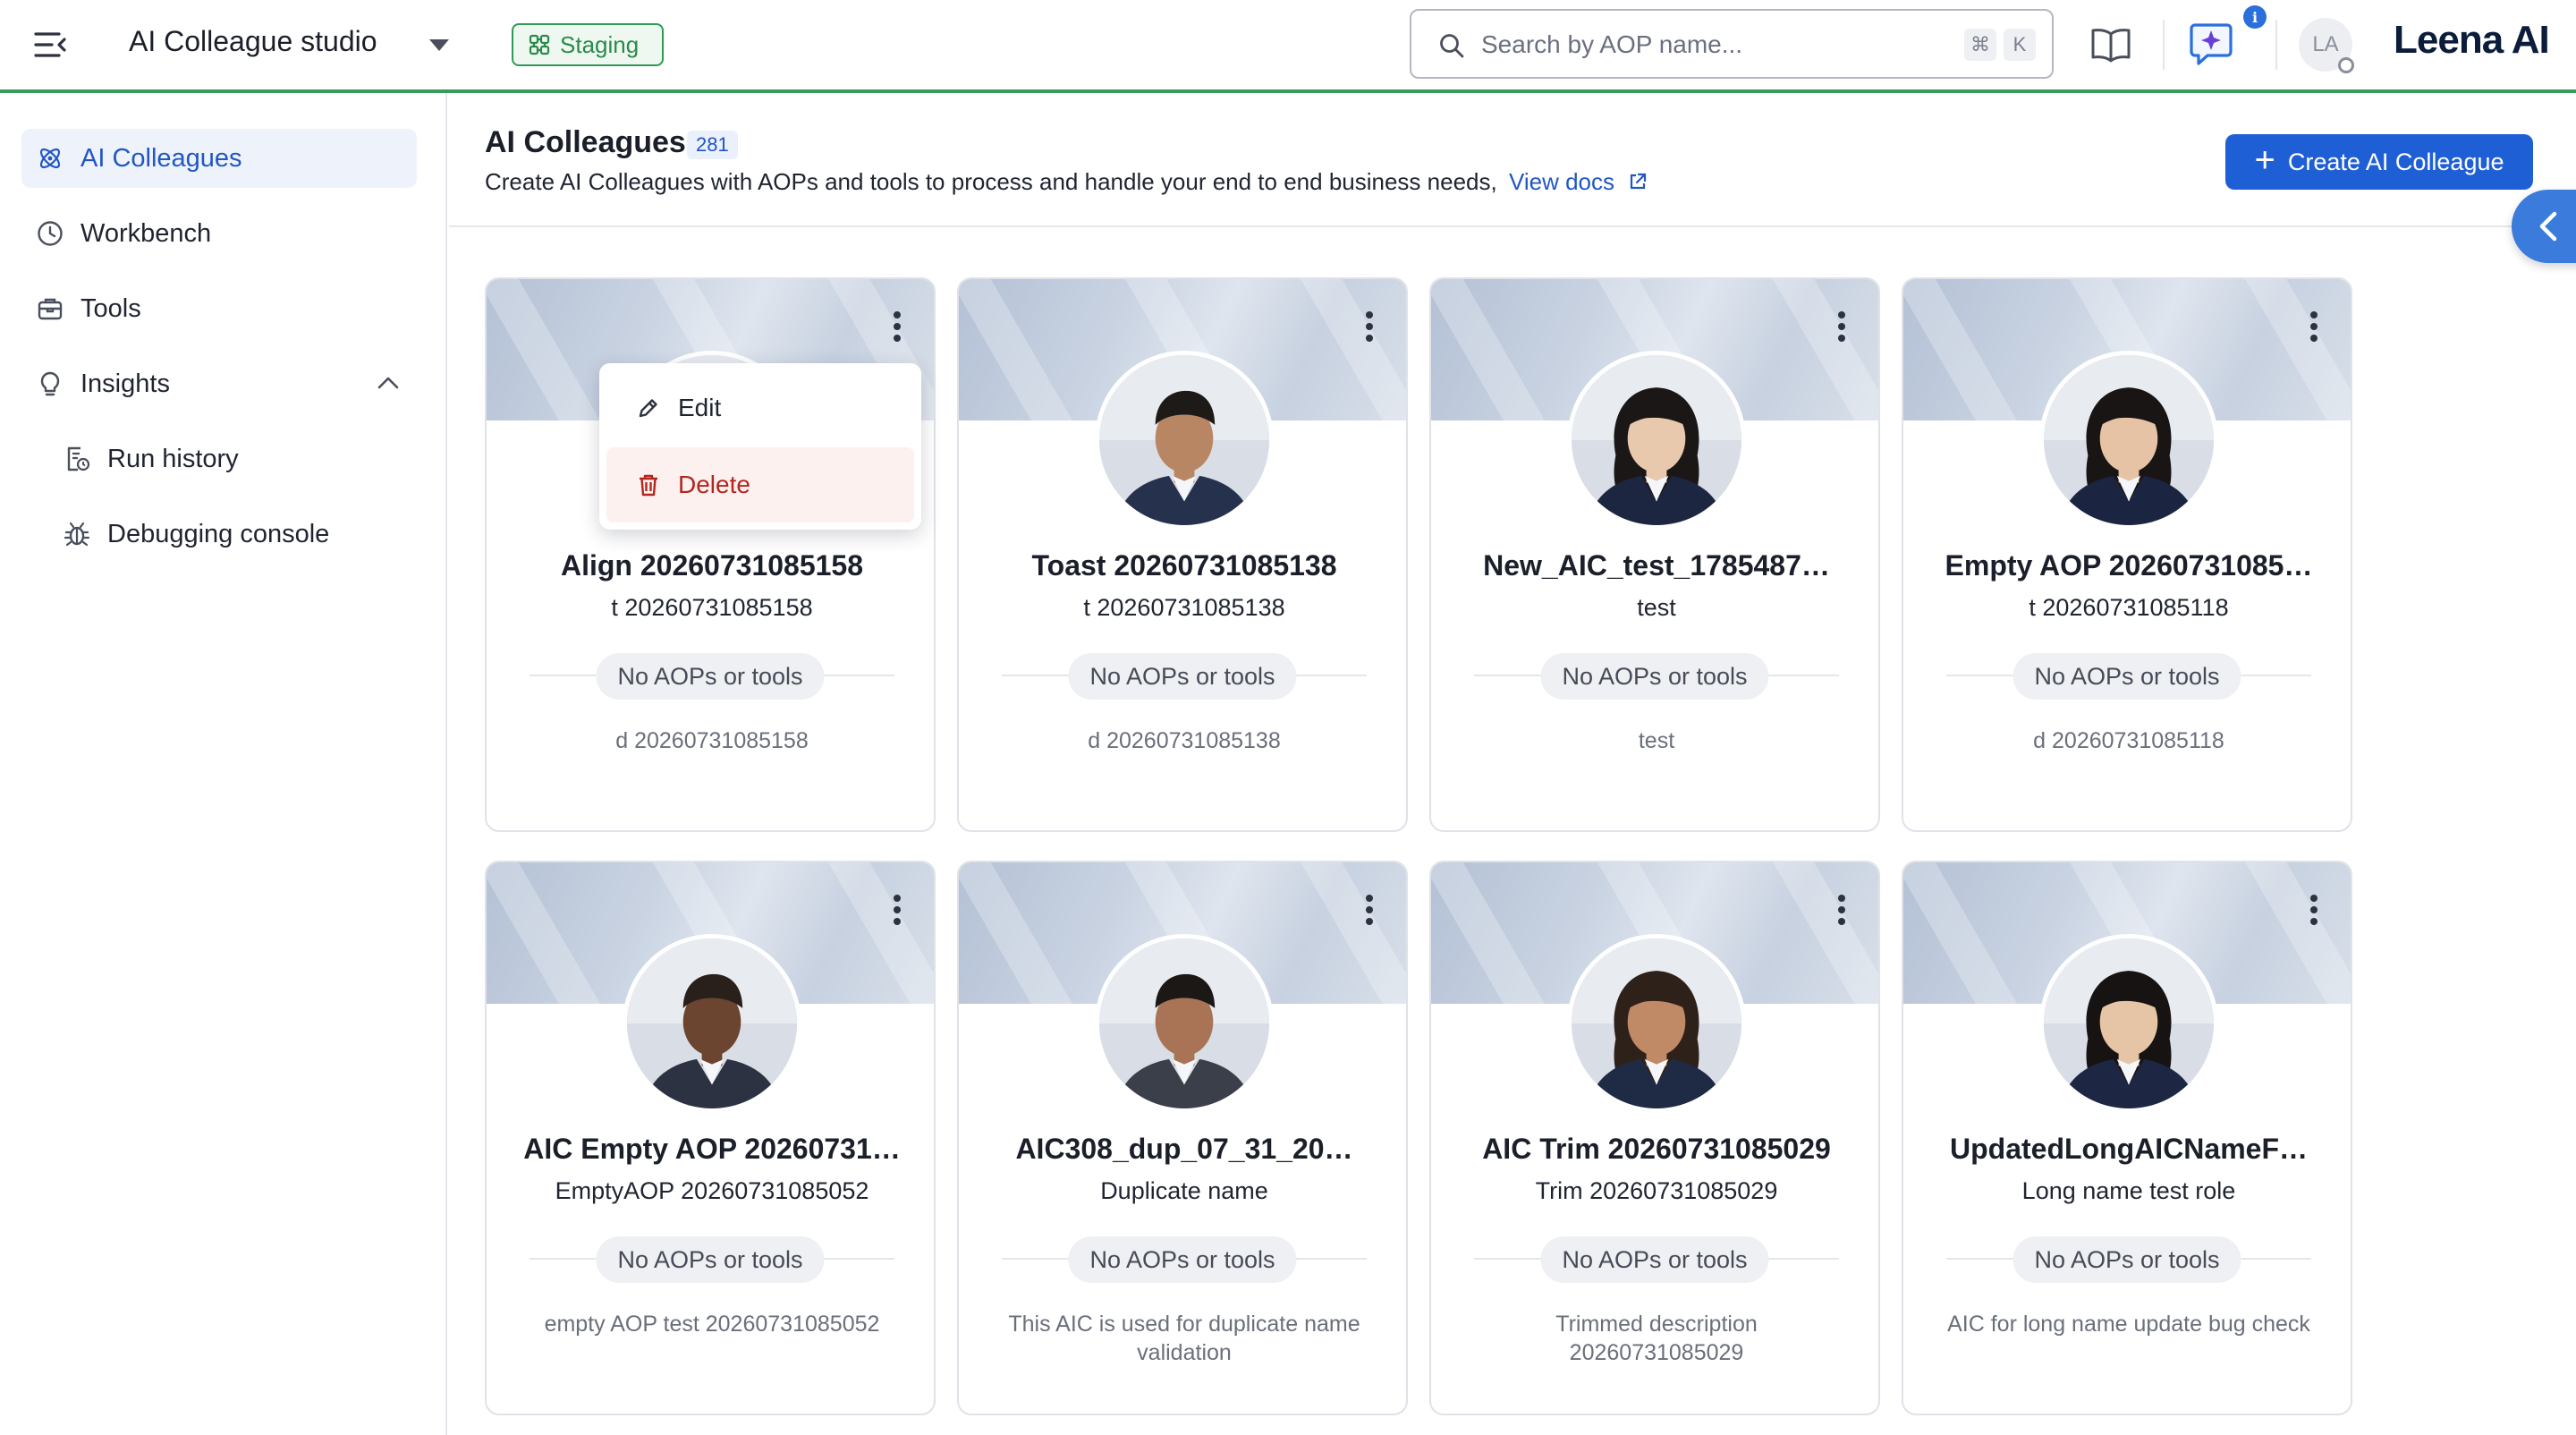 The image size is (2576, 1435). I want to click on sidebar-item-run-history: Run history, so click(219, 458).